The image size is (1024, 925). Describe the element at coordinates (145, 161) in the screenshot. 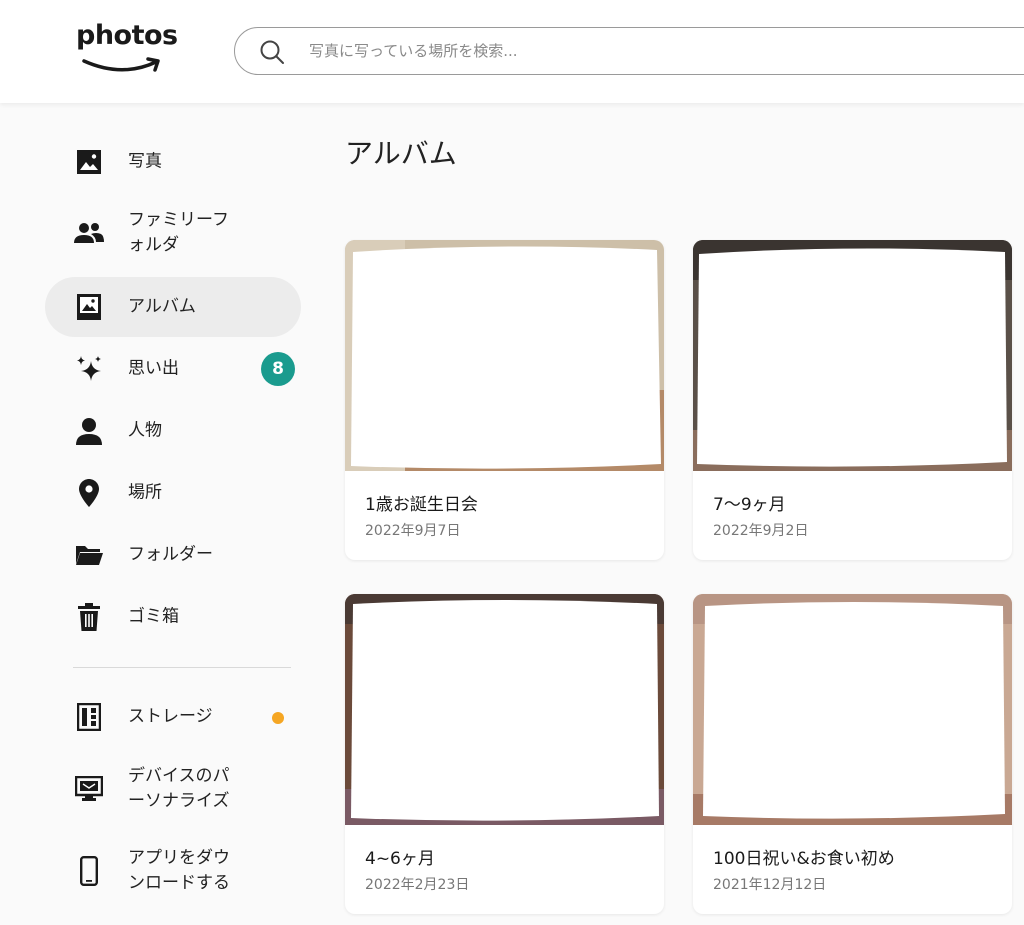

I see `sidebar-item-label: 写真` at that location.